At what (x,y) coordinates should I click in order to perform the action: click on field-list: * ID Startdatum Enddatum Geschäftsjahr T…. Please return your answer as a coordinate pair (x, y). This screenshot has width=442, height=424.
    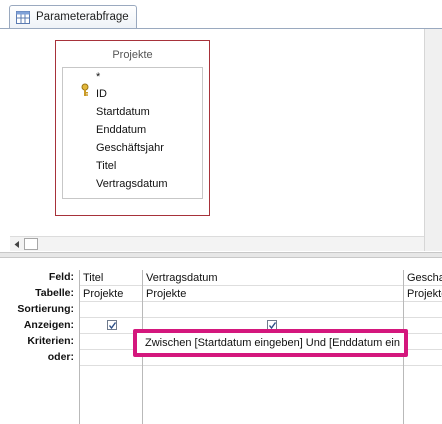
    Looking at the image, I should click on (132, 133).